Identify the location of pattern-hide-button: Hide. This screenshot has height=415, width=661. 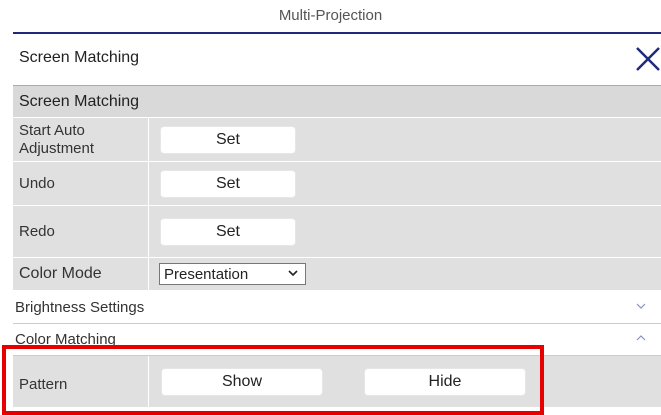
(445, 382).